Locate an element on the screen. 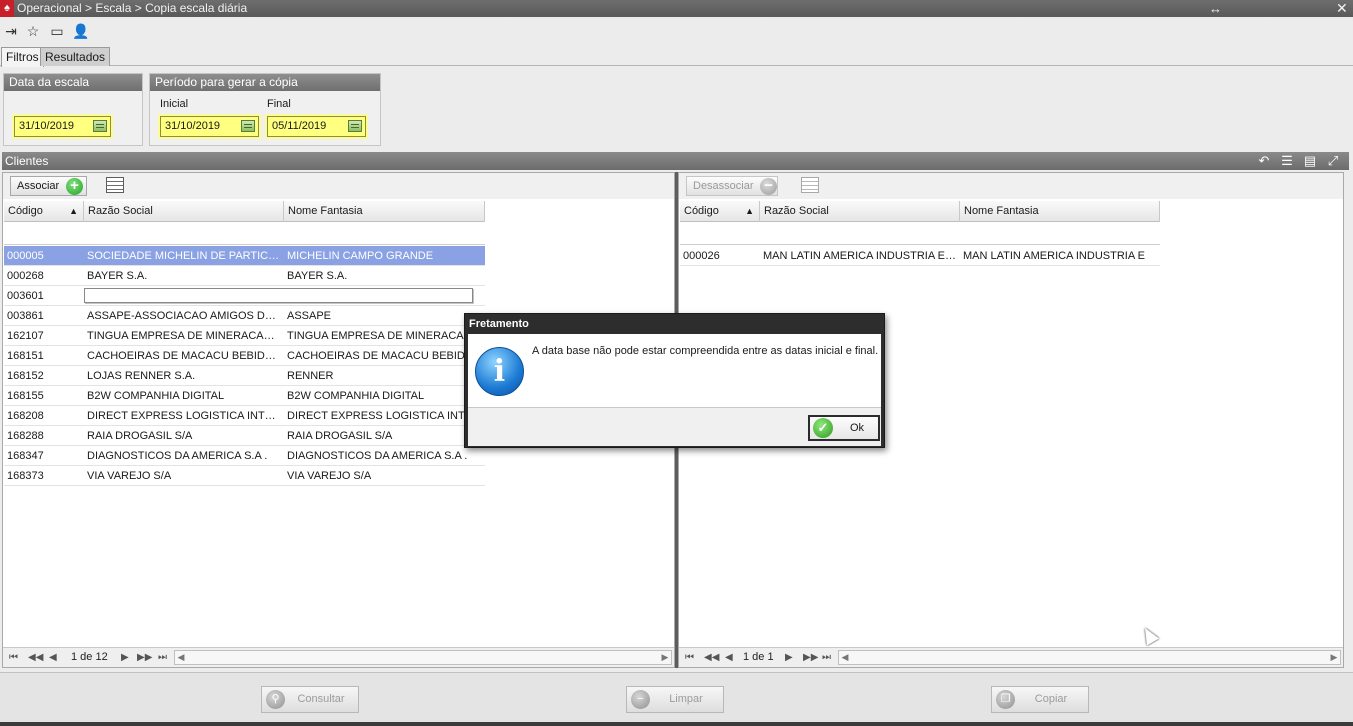  cell-codigo: 000268 is located at coordinates (25, 276).